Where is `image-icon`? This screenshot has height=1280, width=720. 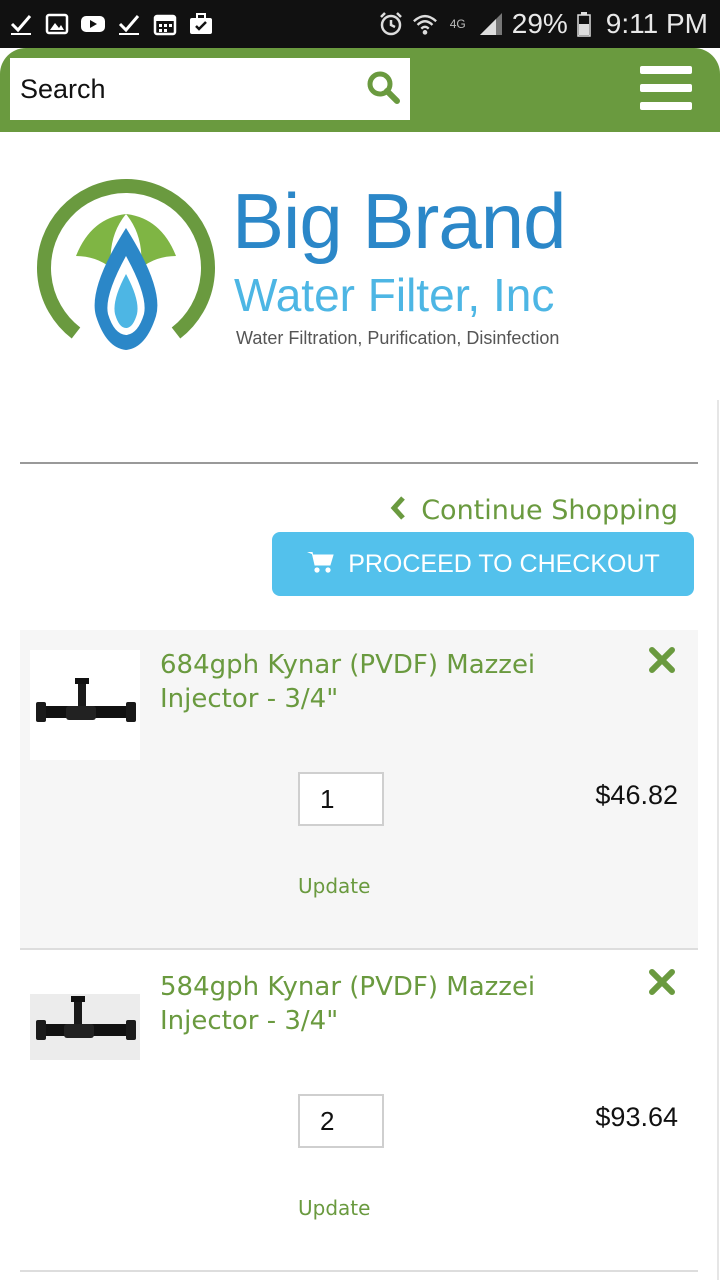
image-icon is located at coordinates (57, 24).